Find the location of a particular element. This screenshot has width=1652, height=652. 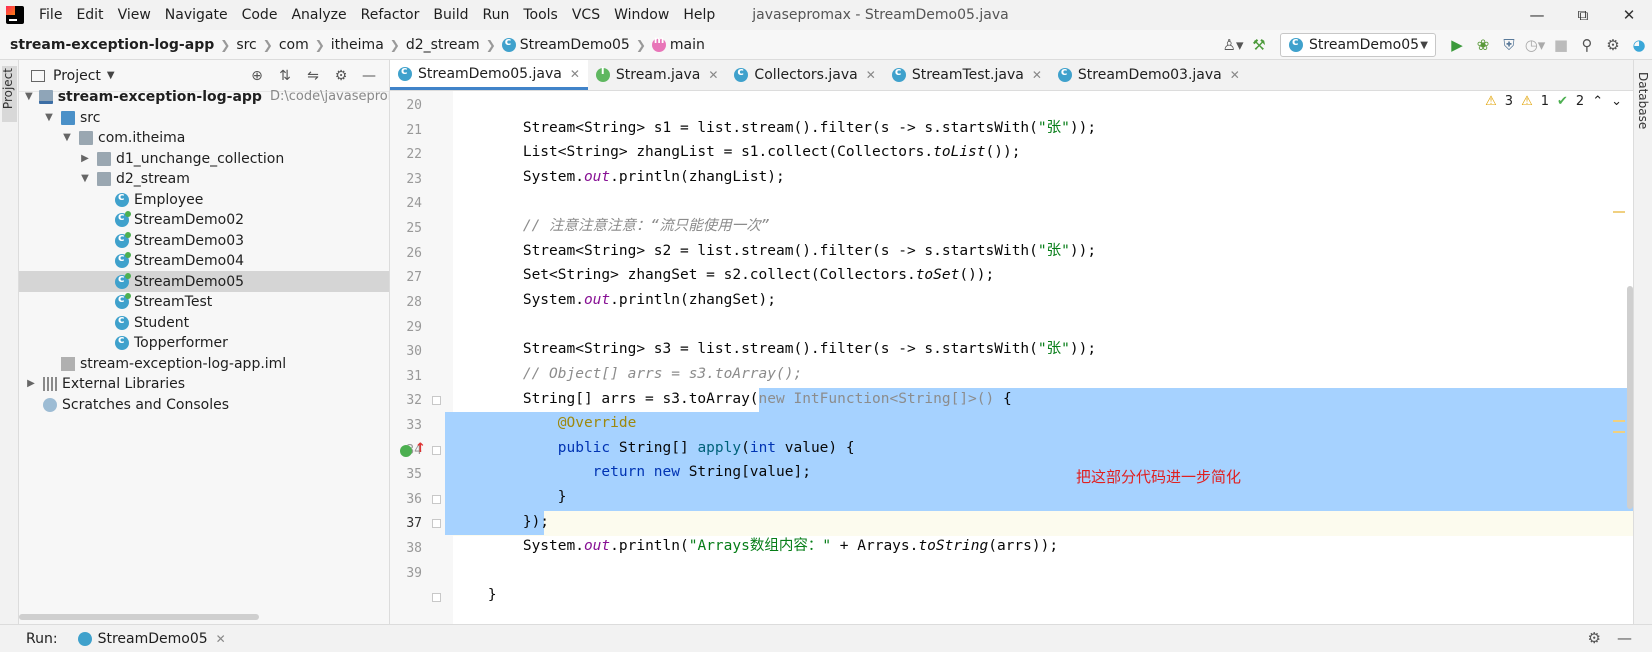

menu-window: Window is located at coordinates (641, 15).